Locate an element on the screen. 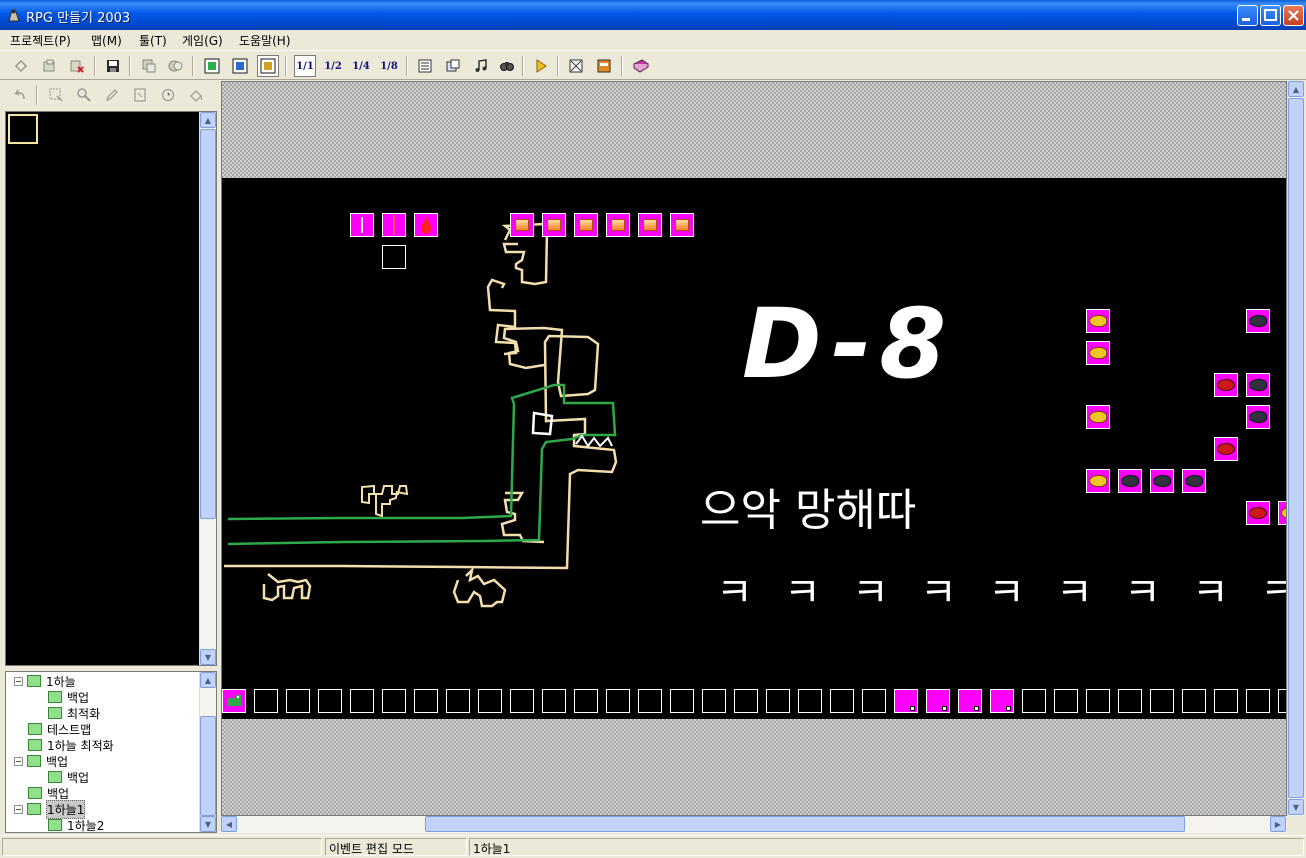 Image resolution: width=1306 pixels, height=858 pixels. database-icon is located at coordinates (425, 66).